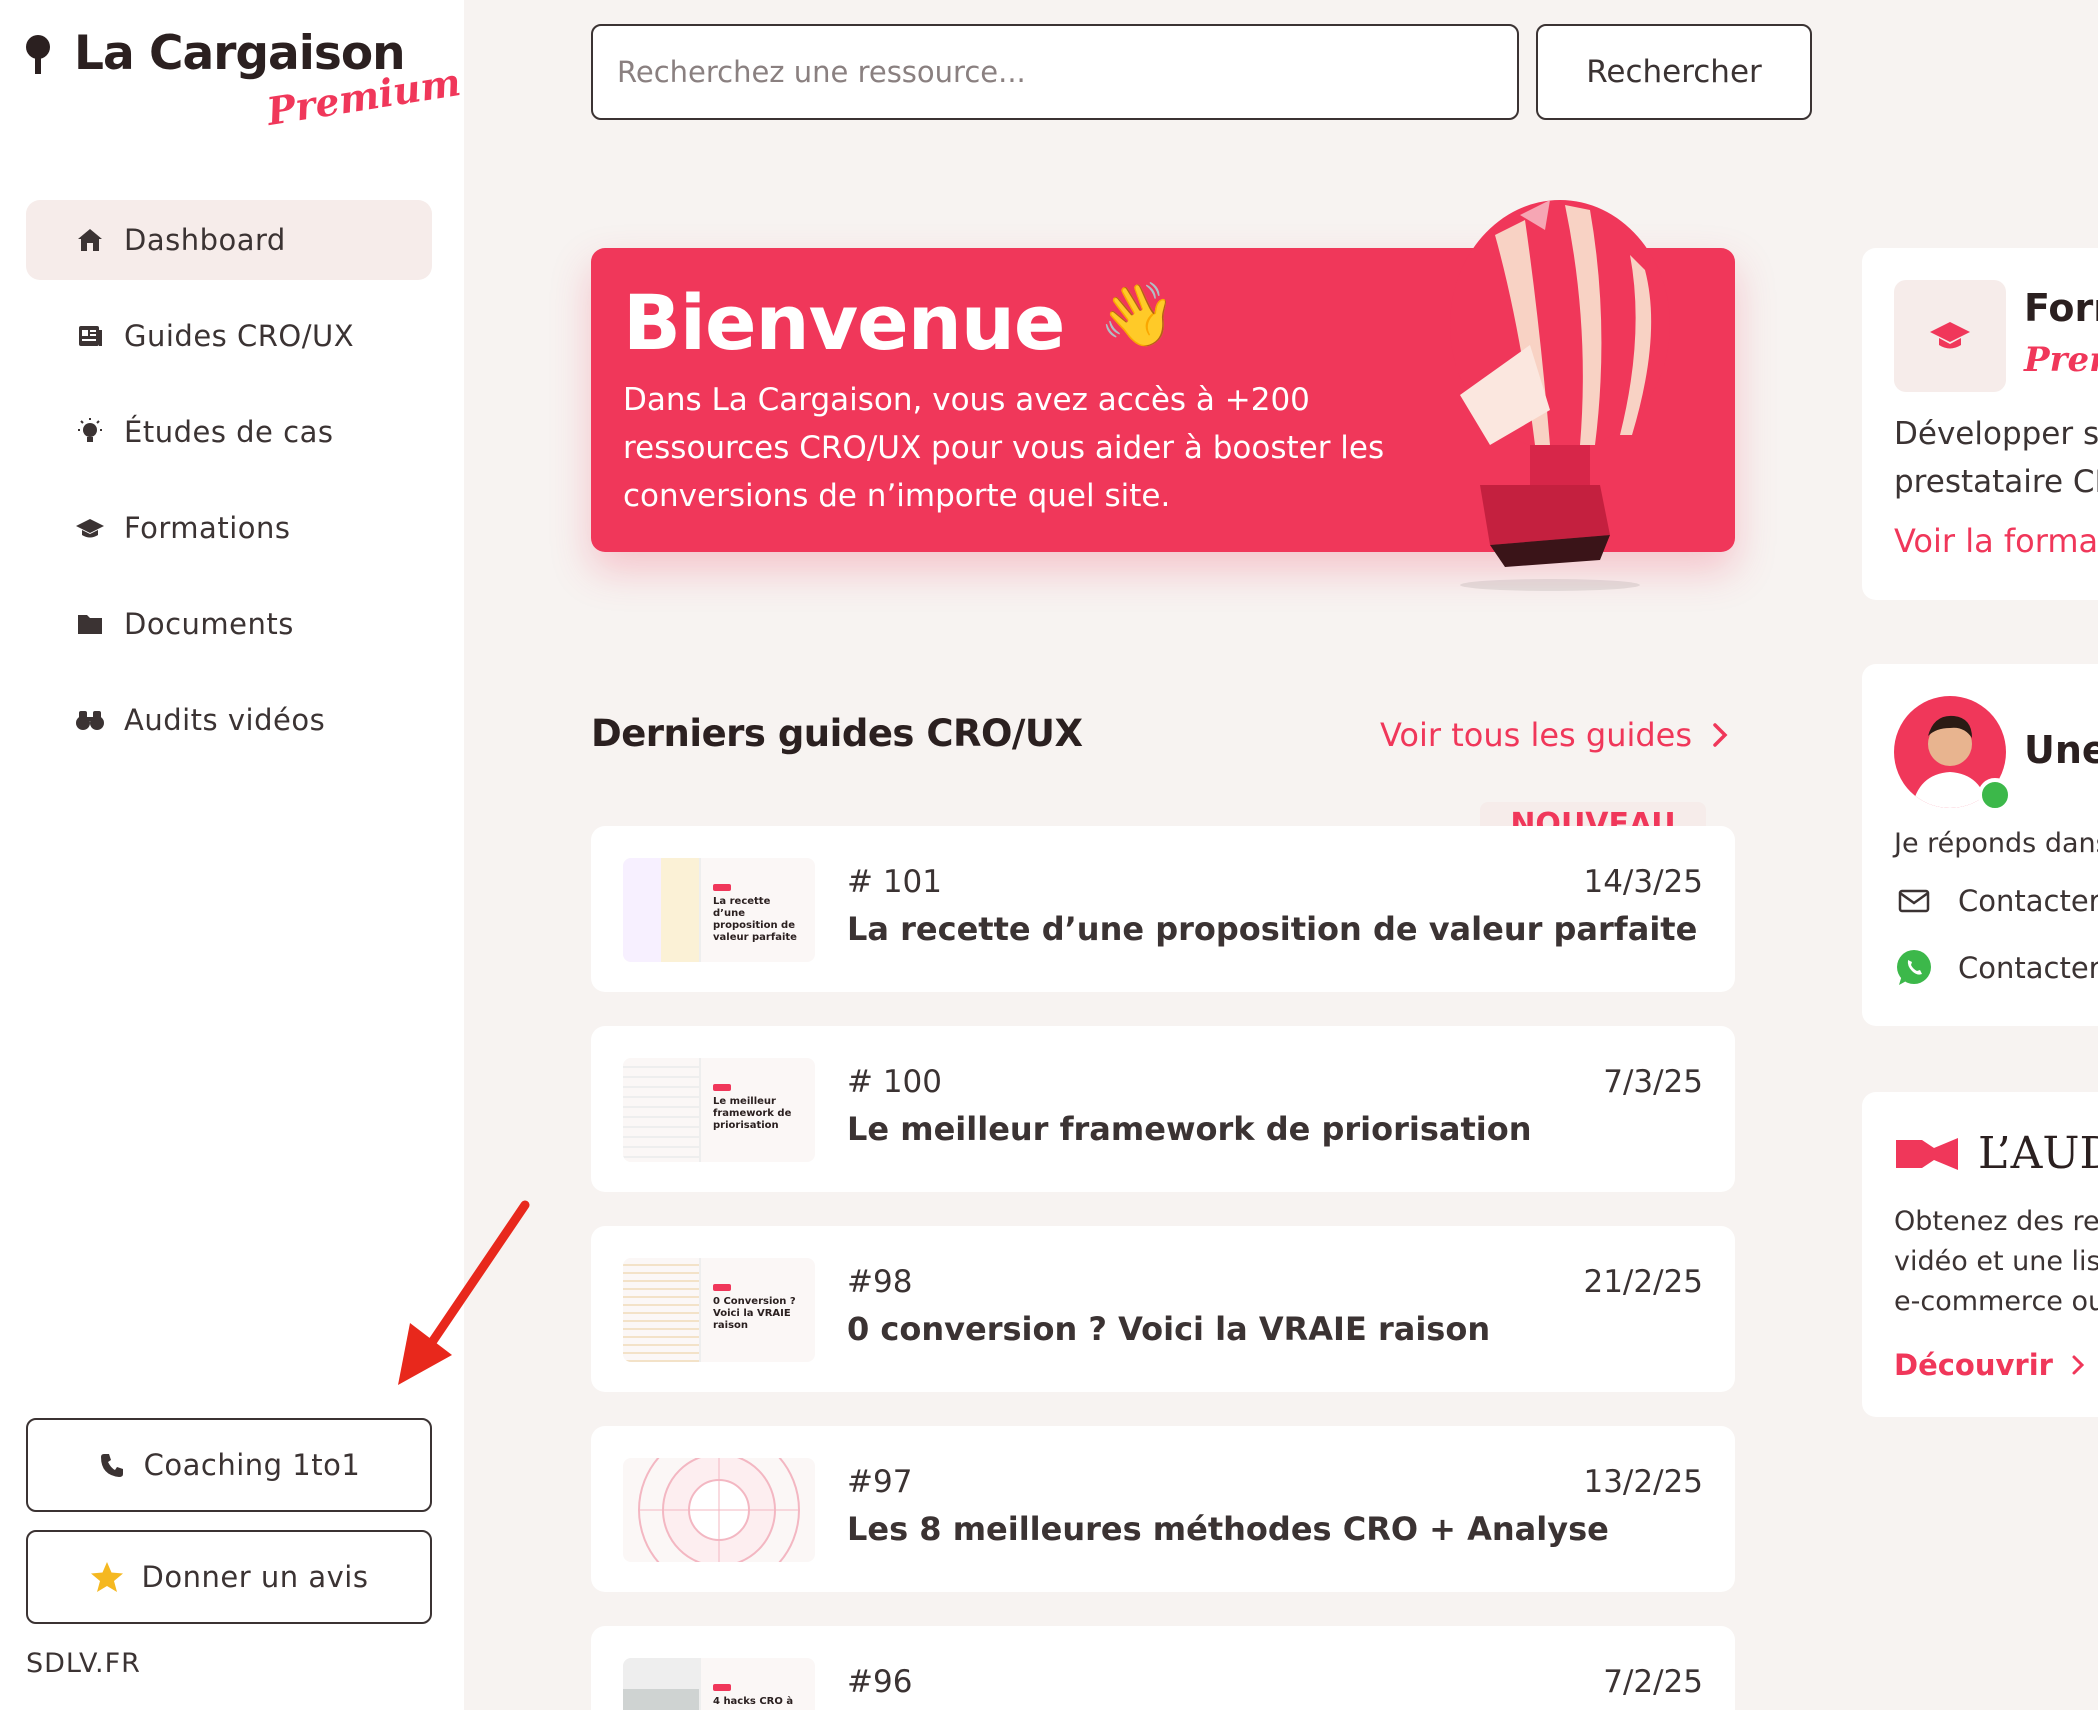  What do you see at coordinates (1996, 1221) in the screenshot?
I see `audit-text-line: Obtenez des recommandations` at bounding box center [1996, 1221].